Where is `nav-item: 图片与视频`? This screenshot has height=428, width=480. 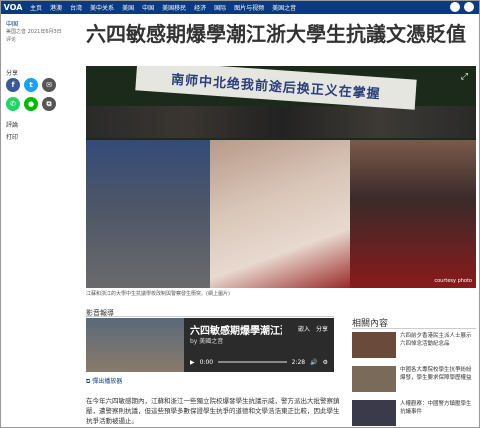 nav-item: 图片与视频 is located at coordinates (249, 7).